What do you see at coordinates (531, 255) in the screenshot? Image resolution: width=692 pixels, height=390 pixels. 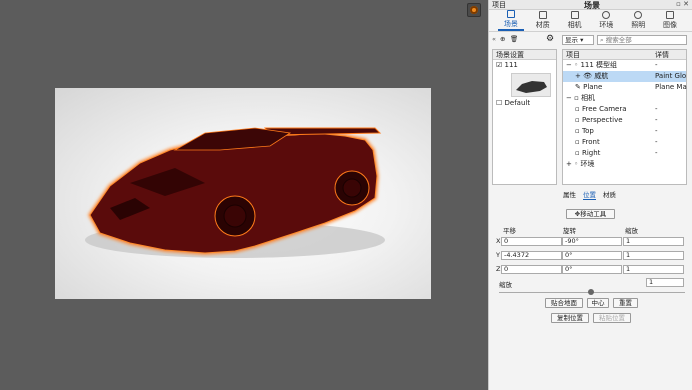 I see `translate-y-field: -4.4372` at bounding box center [531, 255].